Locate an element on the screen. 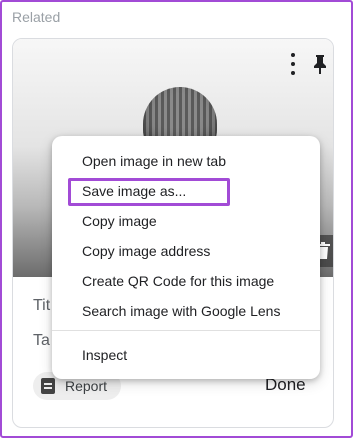 Image resolution: width=353 pixels, height=438 pixels. more-vert-icon is located at coordinates (293, 64).